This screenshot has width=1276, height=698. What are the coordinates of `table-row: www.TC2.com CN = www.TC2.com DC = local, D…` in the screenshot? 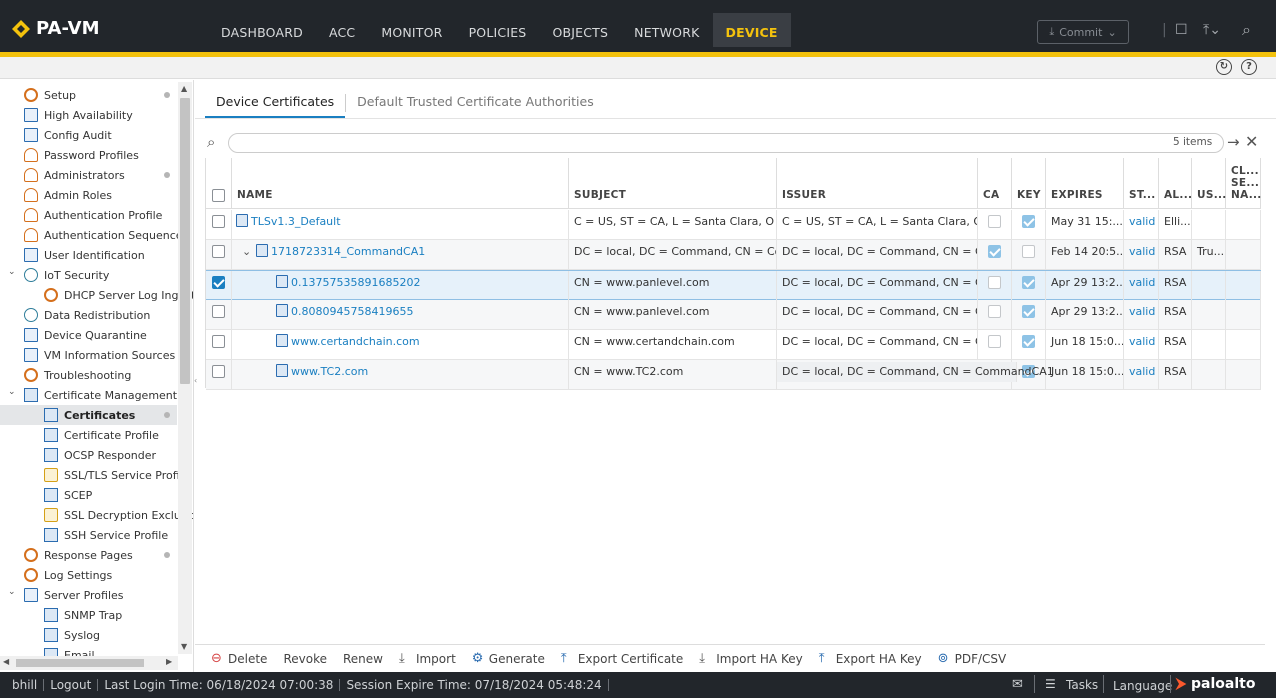 It's located at (733, 375).